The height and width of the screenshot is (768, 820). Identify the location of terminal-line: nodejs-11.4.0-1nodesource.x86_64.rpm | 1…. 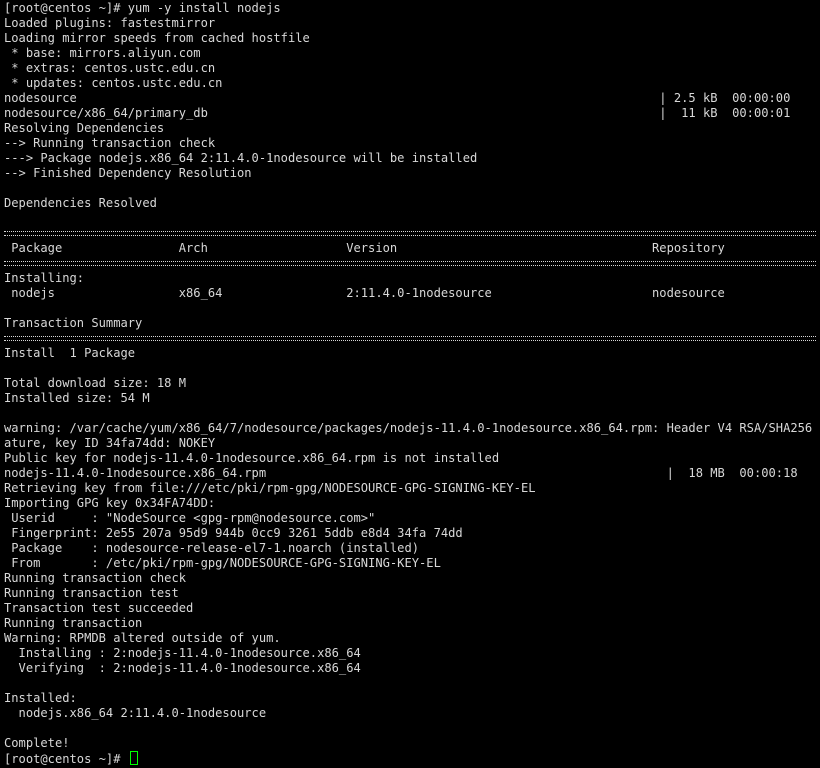
(401, 473).